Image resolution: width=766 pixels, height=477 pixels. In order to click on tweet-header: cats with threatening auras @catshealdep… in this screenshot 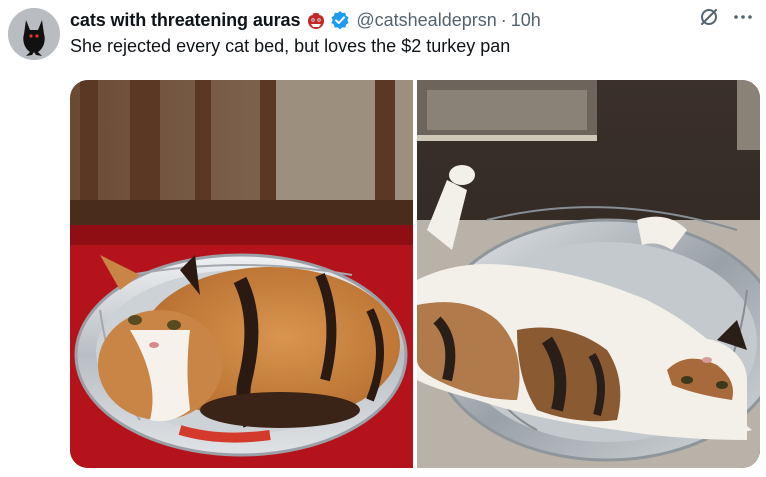, I will do `click(413, 20)`.